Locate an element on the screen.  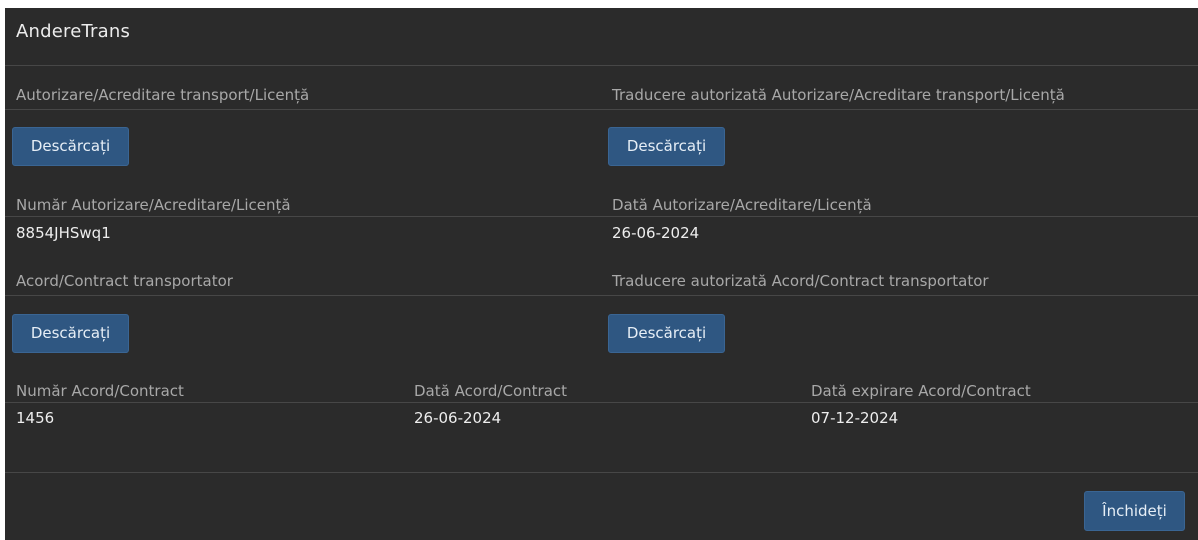
contract-date-label: Dată Acord/Contract is located at coordinates (491, 391).